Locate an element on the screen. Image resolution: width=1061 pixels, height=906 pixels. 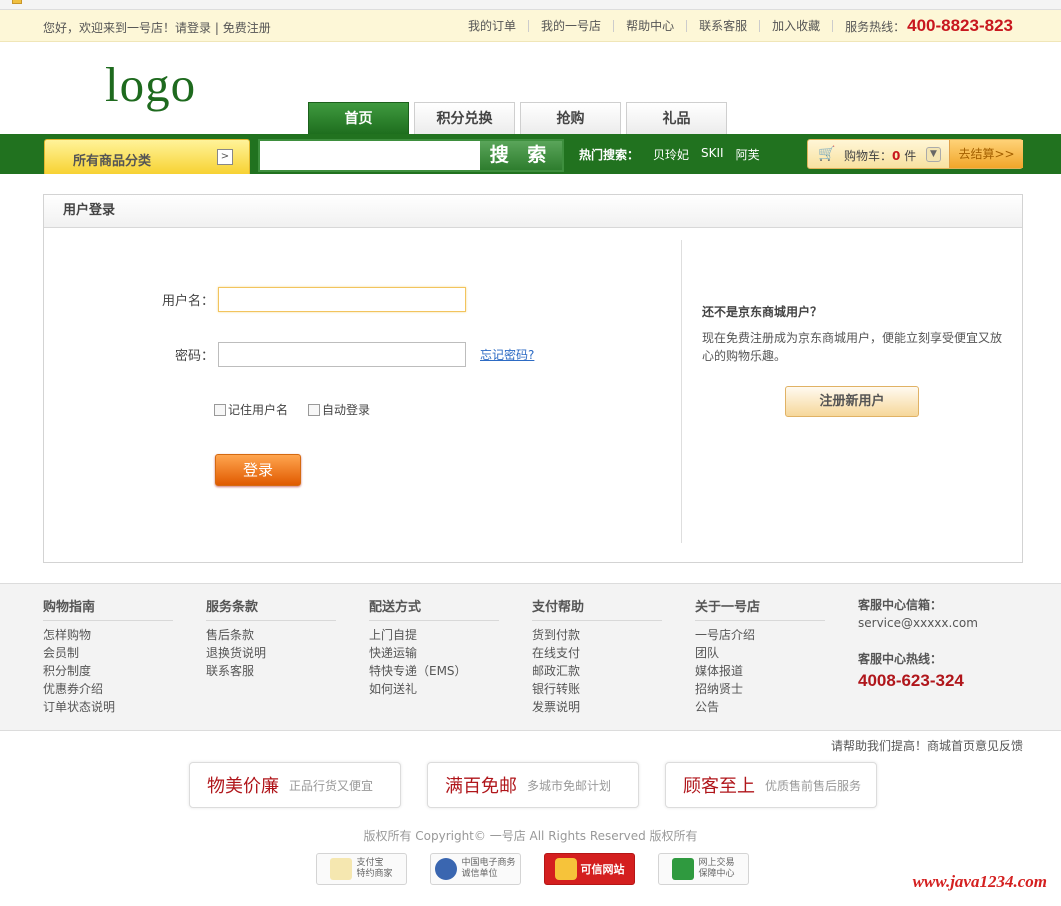
footer-link: 邮政汇款 is located at coordinates (597, 671).